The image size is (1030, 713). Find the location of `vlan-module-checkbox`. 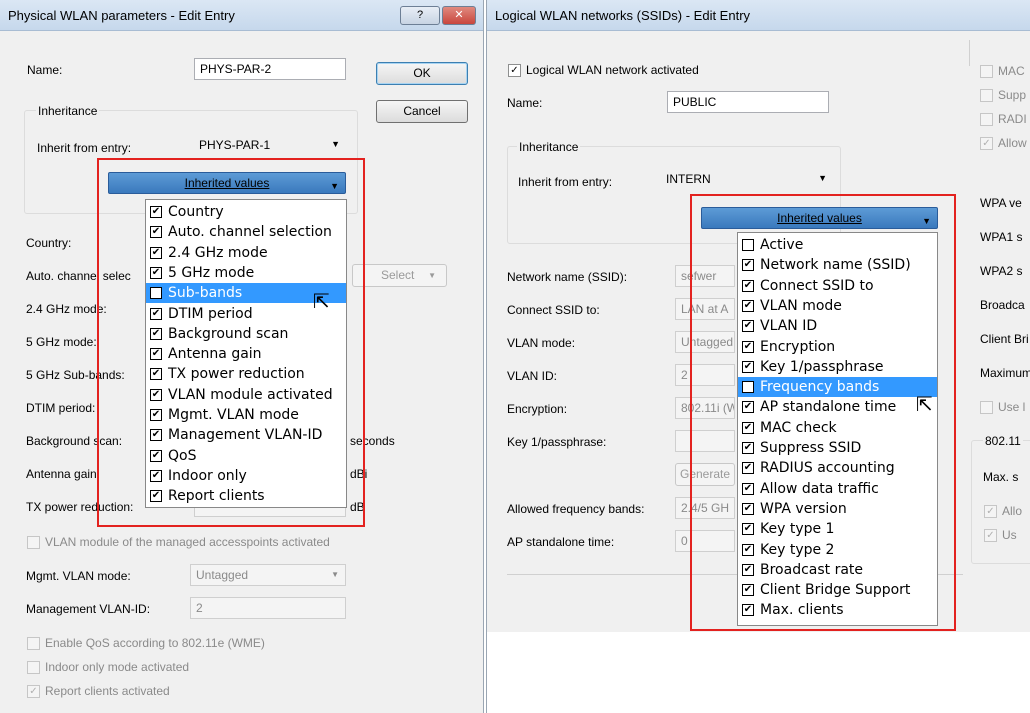

vlan-module-checkbox is located at coordinates (33, 542).